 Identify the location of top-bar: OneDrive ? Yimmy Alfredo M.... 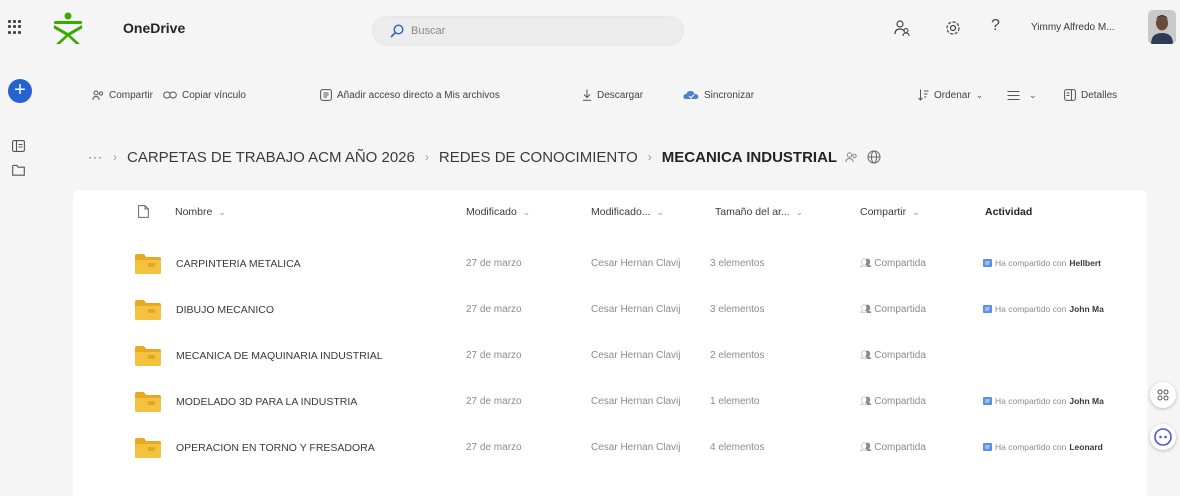
(590, 31).